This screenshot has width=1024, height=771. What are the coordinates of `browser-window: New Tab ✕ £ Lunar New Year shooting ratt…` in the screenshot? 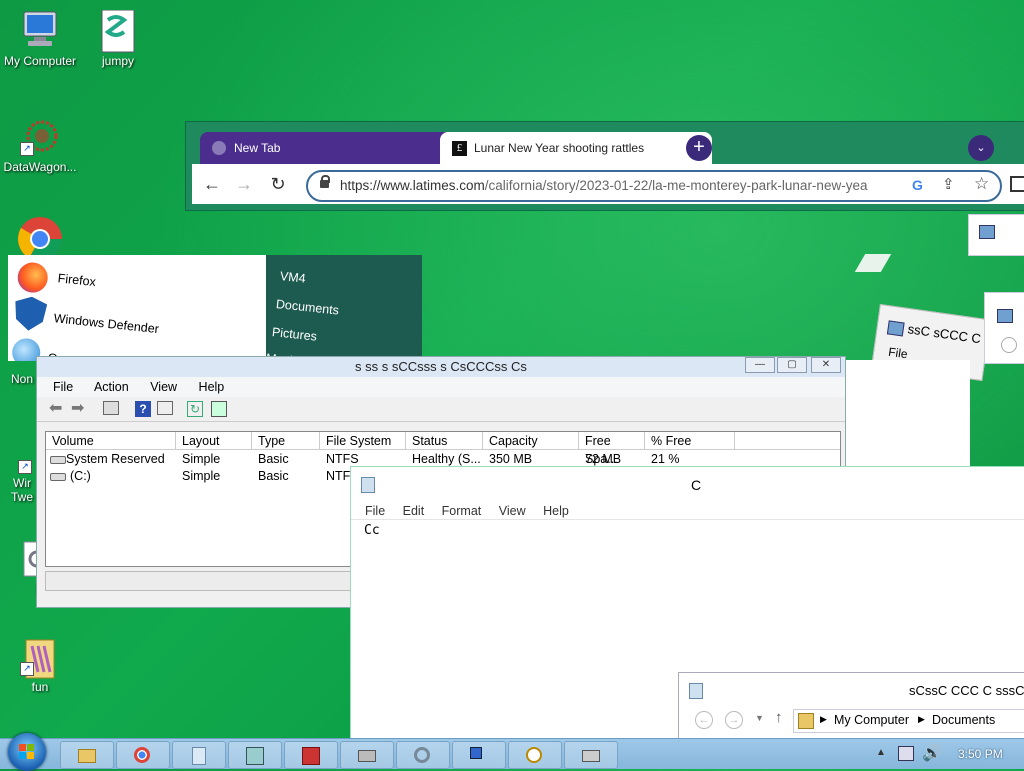 It's located at (605, 166).